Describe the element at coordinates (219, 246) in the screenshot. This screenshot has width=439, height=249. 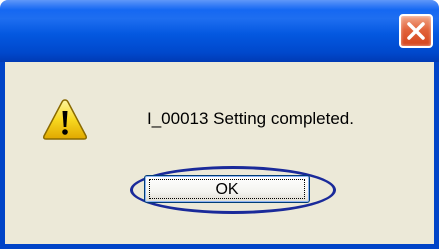
I see `window-frame-bottom` at that location.